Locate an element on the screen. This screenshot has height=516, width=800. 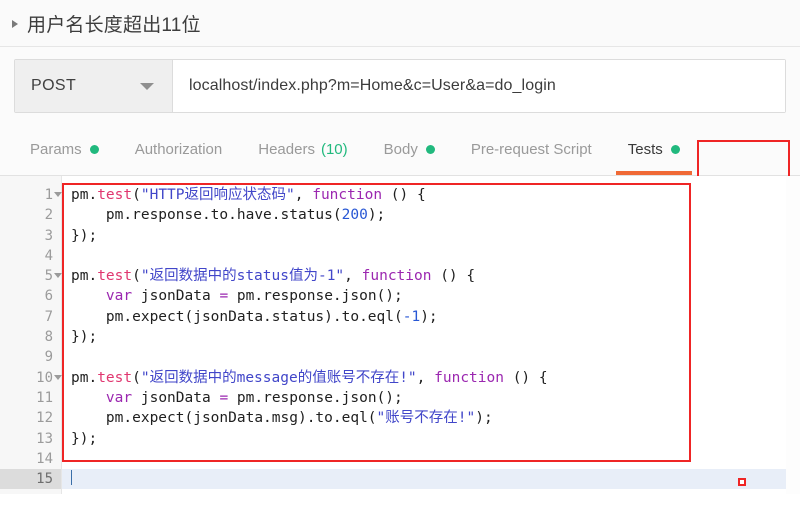
tab-body: Body is located at coordinates (409, 149).